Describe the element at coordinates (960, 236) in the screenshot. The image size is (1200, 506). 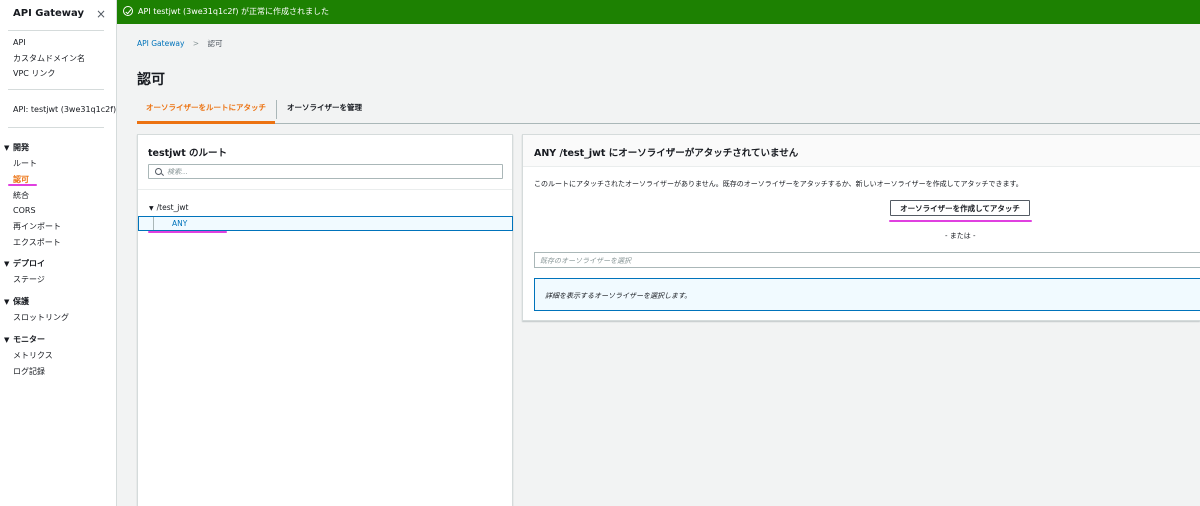
I see `or-separator: - または -` at that location.